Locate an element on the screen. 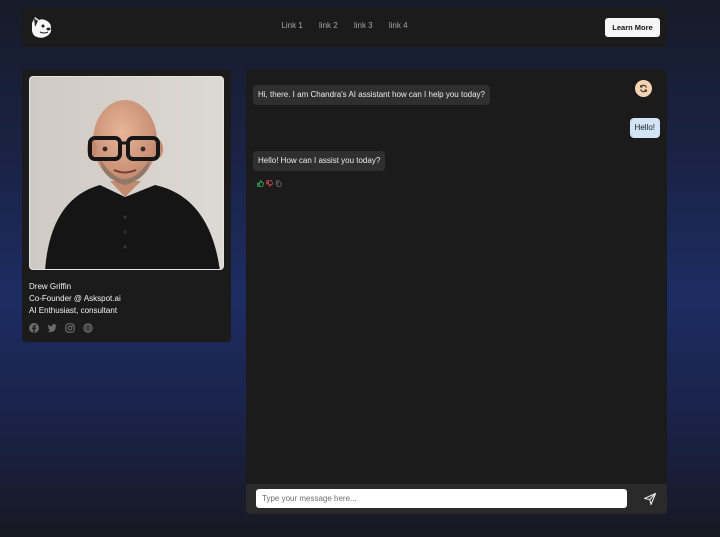 The height and width of the screenshot is (537, 720). send-icon is located at coordinates (650, 499).